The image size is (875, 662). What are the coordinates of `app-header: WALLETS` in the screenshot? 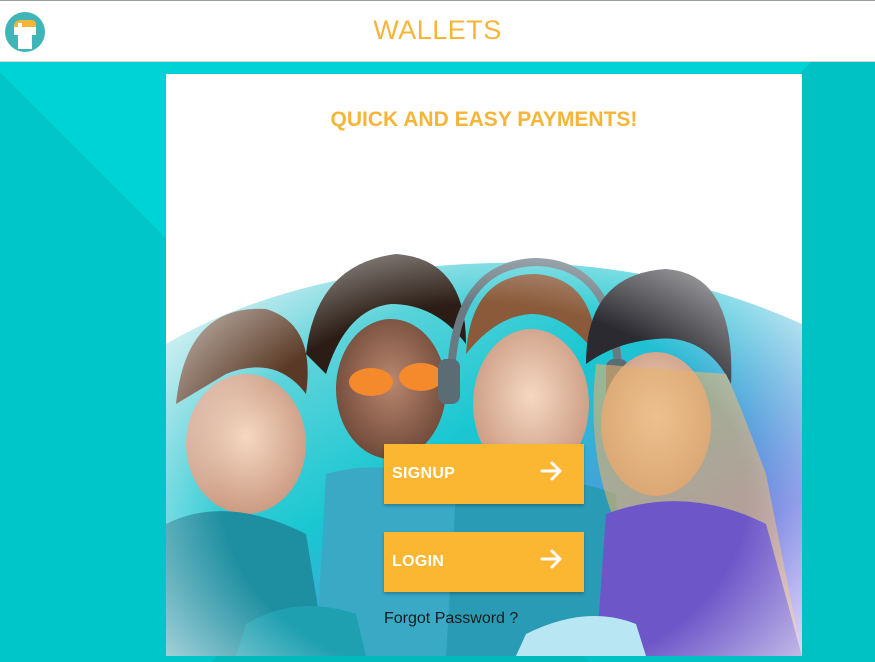 It's located at (437, 31).